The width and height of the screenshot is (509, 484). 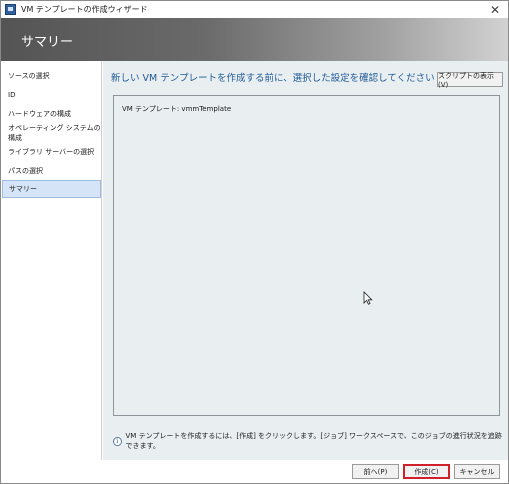 What do you see at coordinates (254, 471) in the screenshot?
I see `button-bar: 前へ(P) 作成(C) キャンセル` at bounding box center [254, 471].